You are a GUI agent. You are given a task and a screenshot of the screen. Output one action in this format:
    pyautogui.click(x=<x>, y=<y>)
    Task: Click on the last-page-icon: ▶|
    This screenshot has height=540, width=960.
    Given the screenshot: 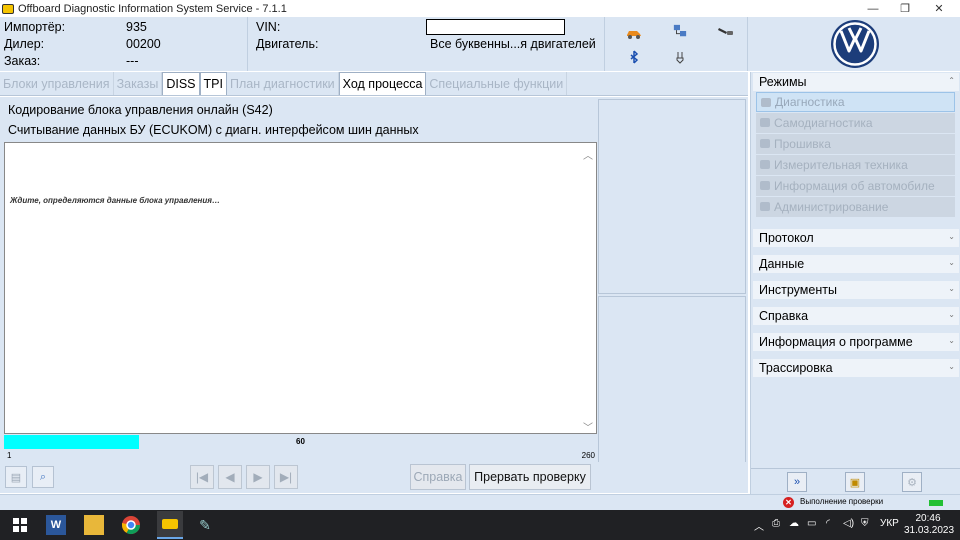 What is the action you would take?
    pyautogui.click(x=286, y=477)
    